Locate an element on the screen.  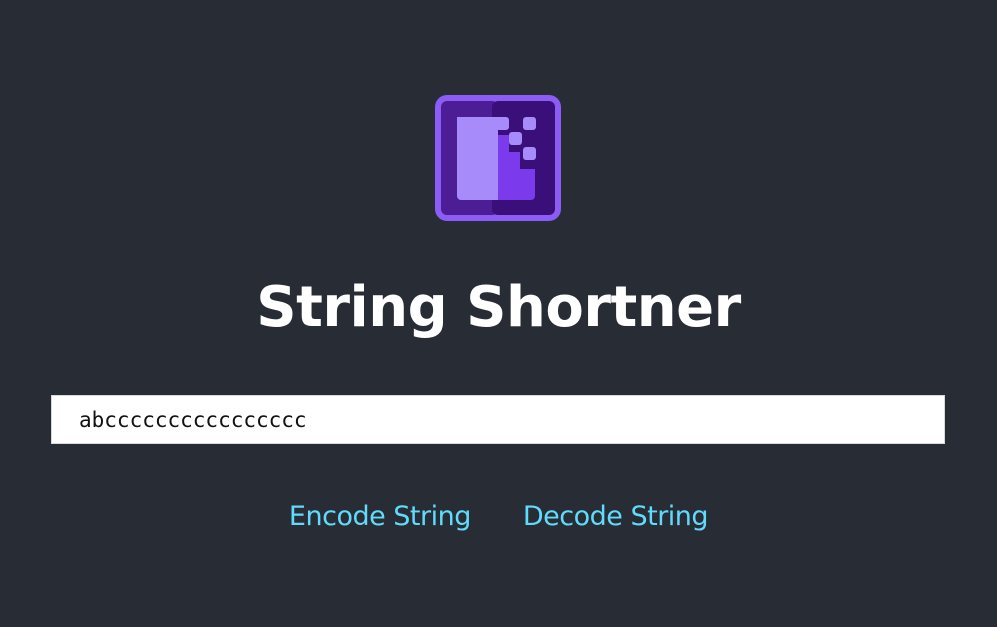
actions-bar: Encode String Decode String is located at coordinates (498, 517).